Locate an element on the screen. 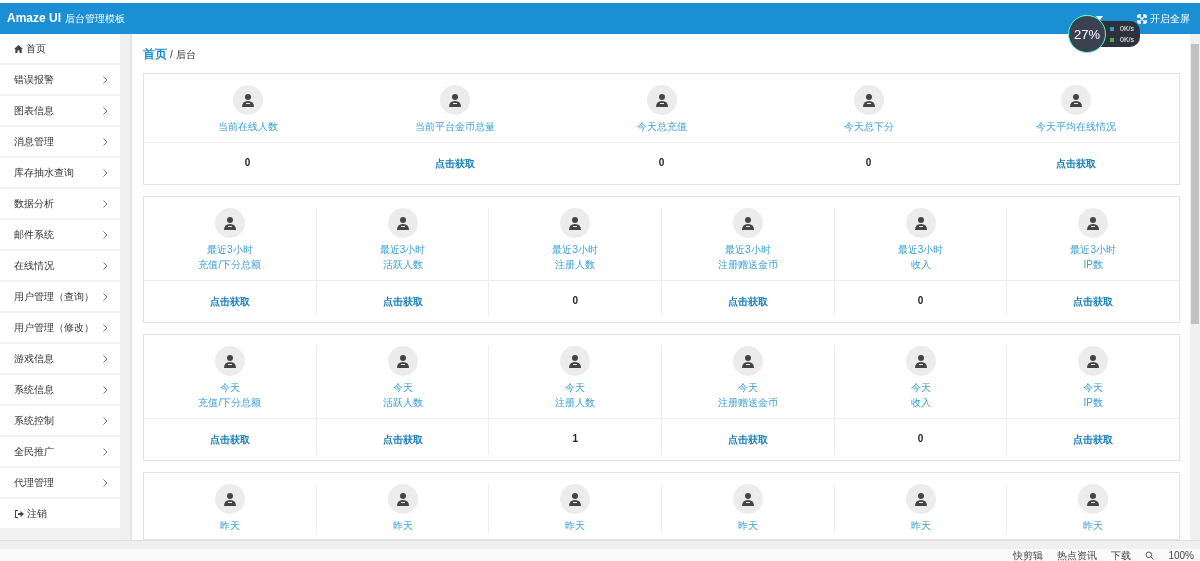 Image resolution: width=1200 pixels, height=561 pixels. sidebar-item: 用户管理（修改） is located at coordinates (60, 327).